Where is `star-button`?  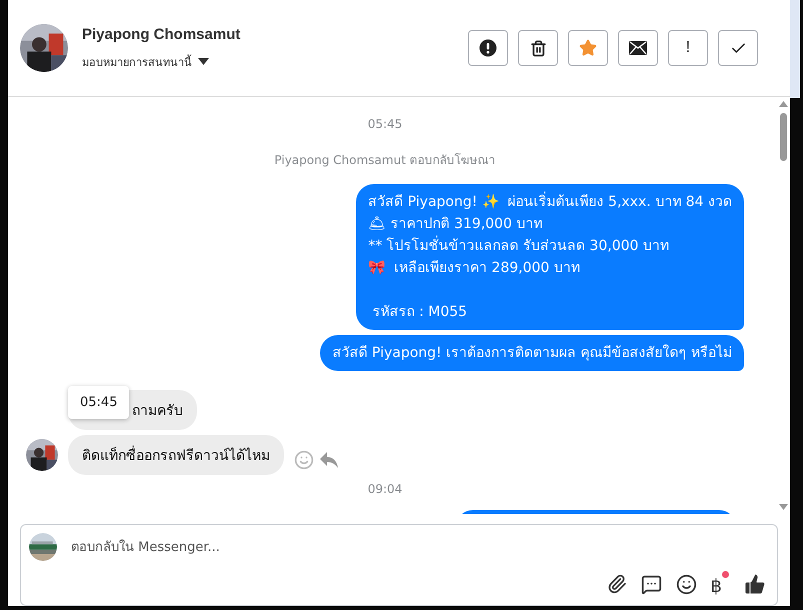 star-button is located at coordinates (588, 48).